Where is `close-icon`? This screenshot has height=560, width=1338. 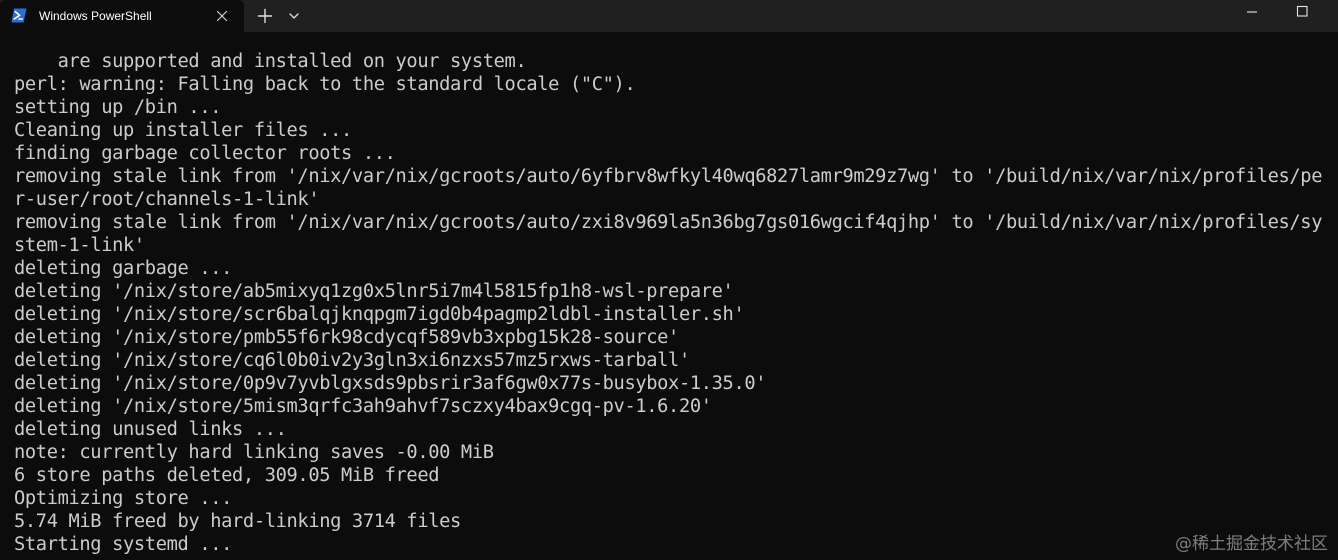 close-icon is located at coordinates (222, 16).